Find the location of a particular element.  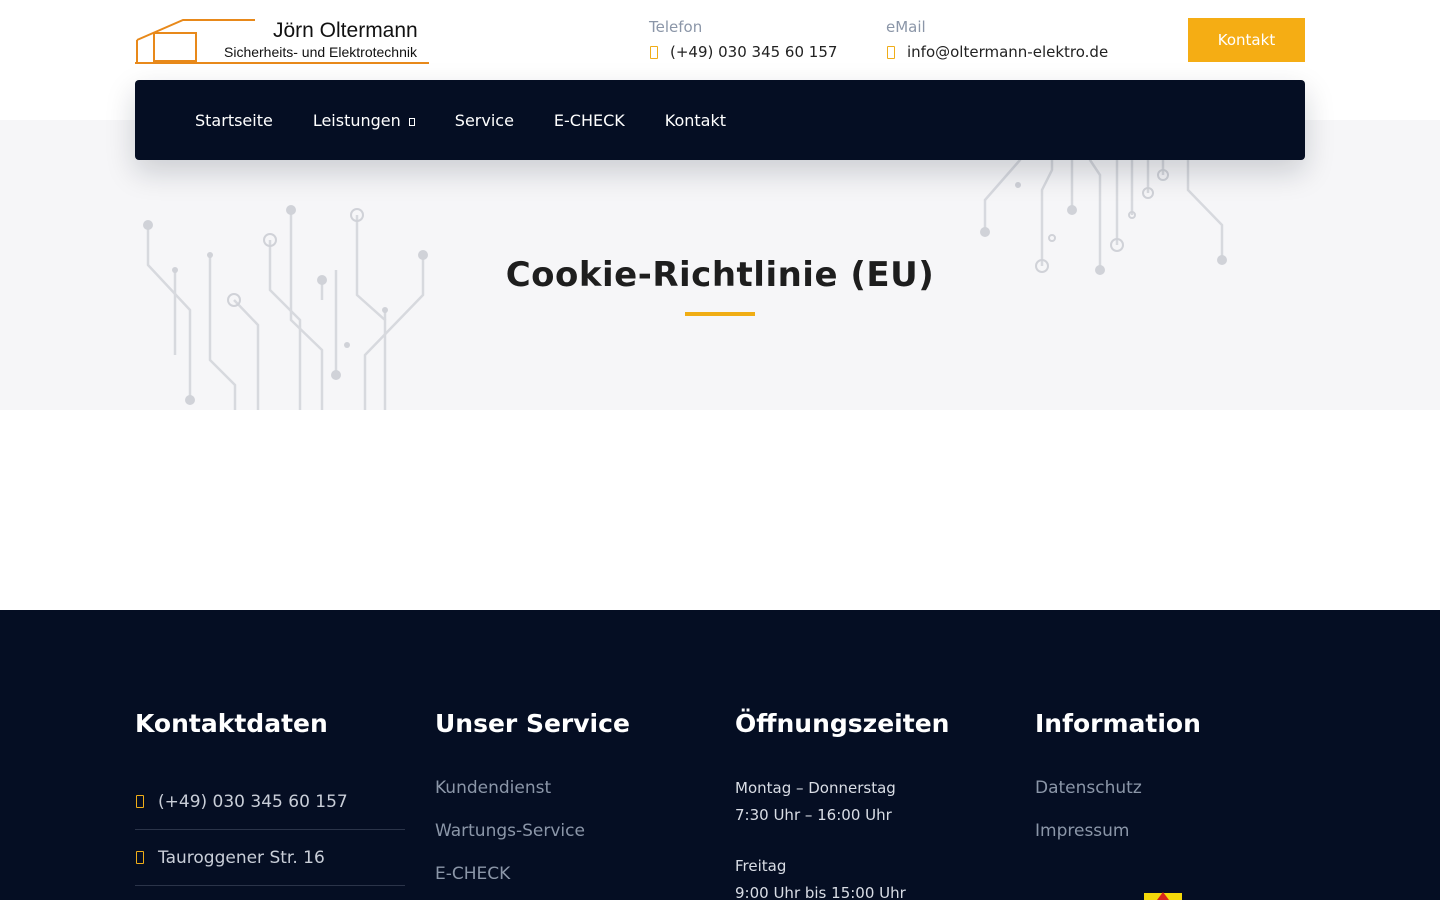

footer-info-column: Information Datenschutz Impressum is located at coordinates (1170, 775).